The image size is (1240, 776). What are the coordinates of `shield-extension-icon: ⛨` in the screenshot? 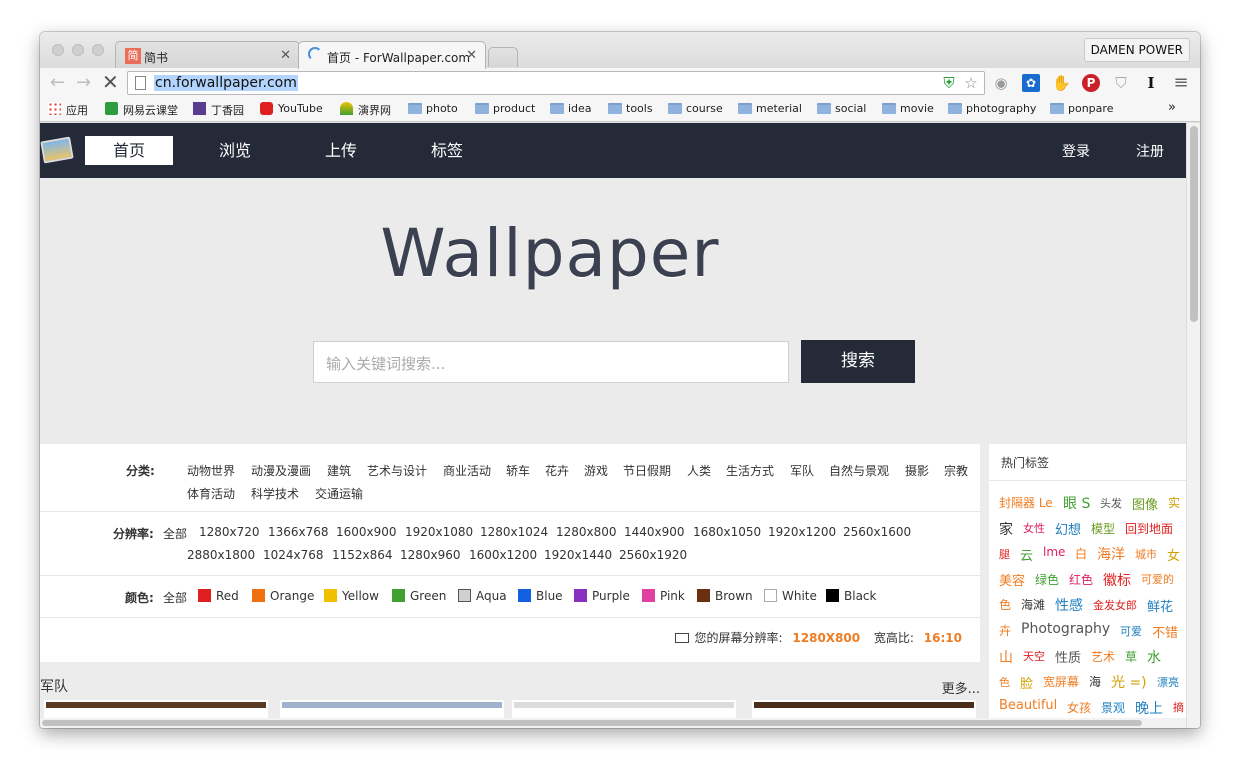 It's located at (949, 83).